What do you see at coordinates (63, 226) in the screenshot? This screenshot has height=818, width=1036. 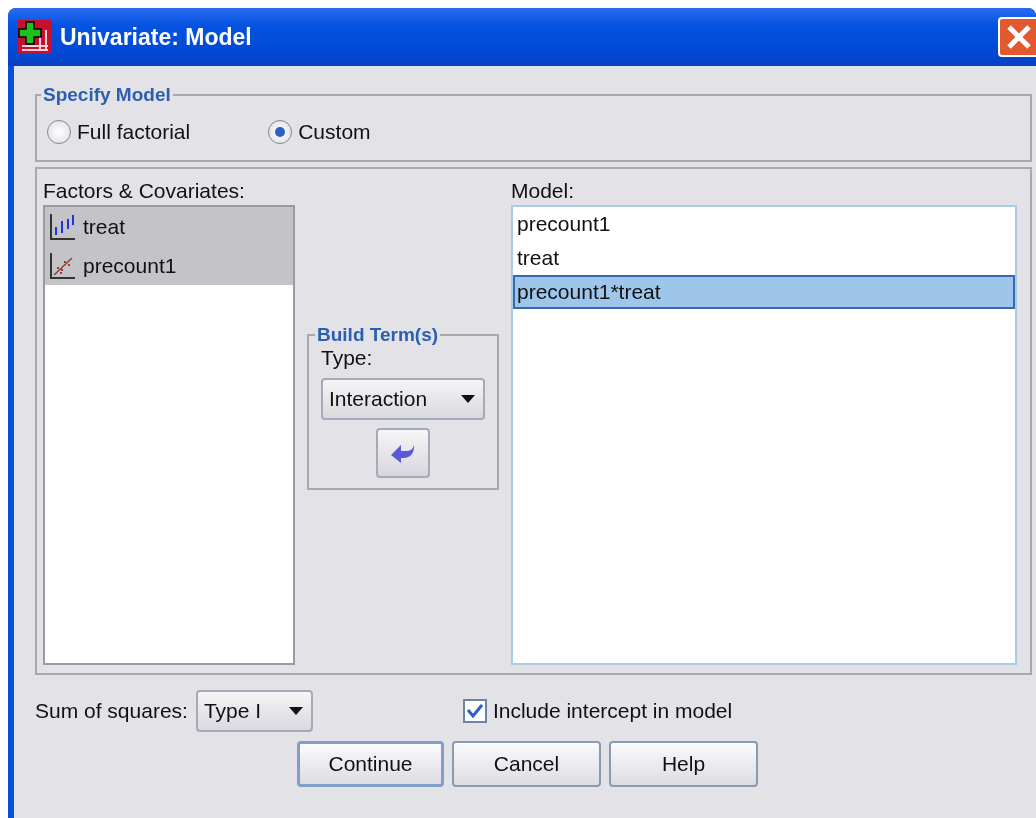 I see `bar-chart-icon` at bounding box center [63, 226].